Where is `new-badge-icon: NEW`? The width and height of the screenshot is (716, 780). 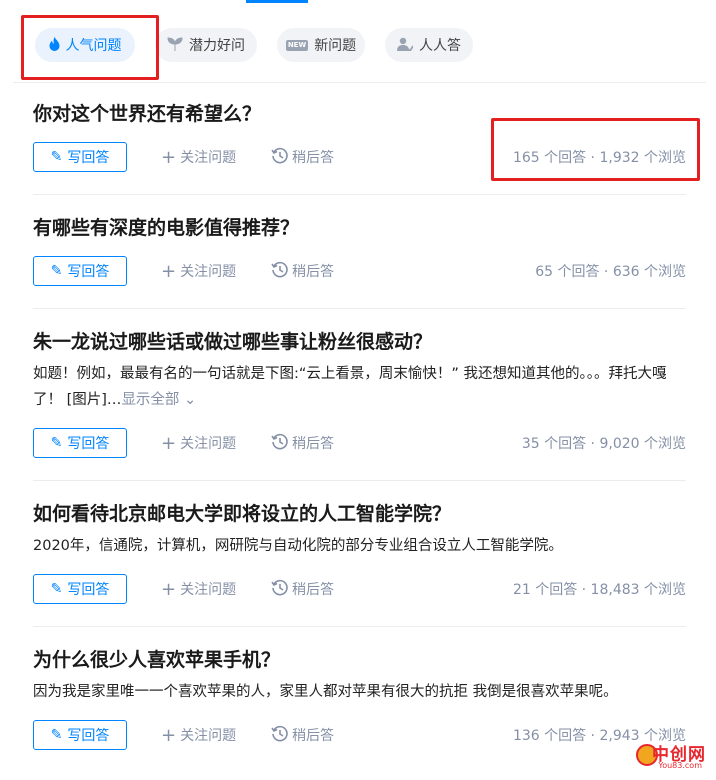 new-badge-icon: NEW is located at coordinates (297, 45).